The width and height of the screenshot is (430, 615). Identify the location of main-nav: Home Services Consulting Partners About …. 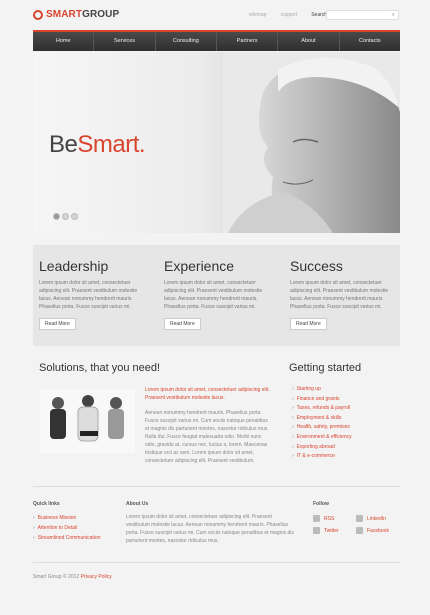
(216, 40).